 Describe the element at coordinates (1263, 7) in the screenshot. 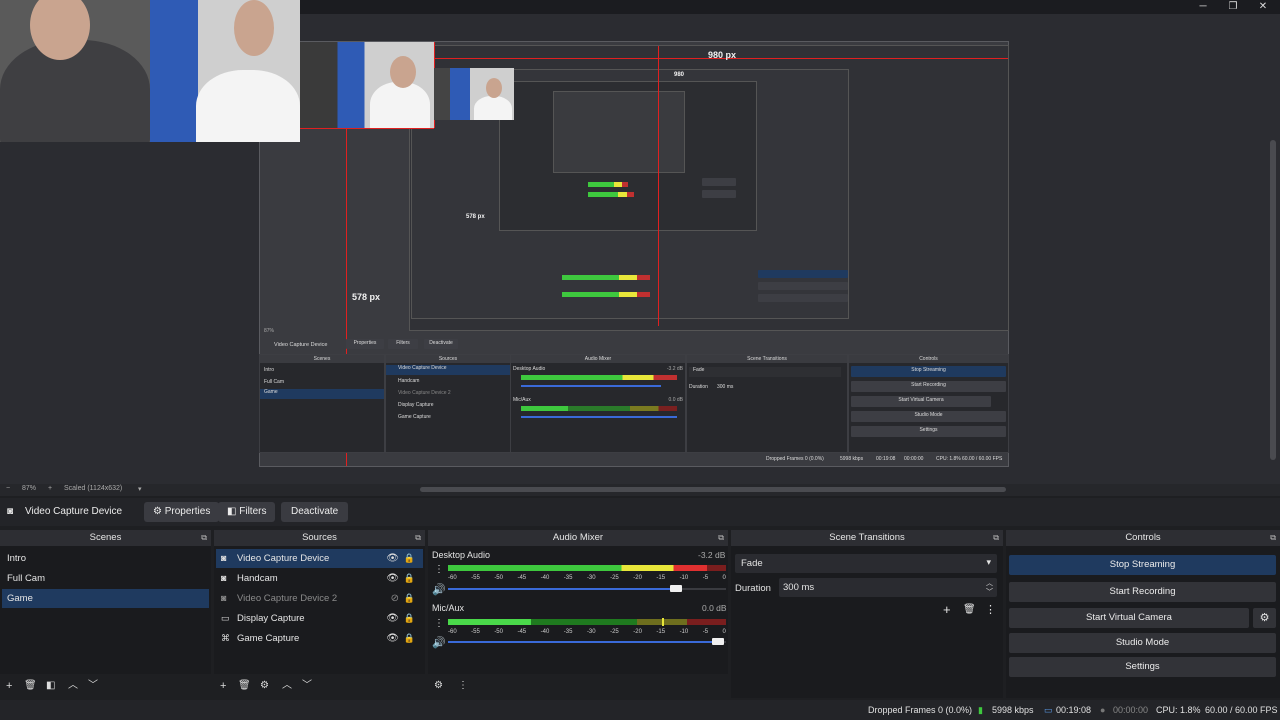

I see `close-button: ✕` at that location.